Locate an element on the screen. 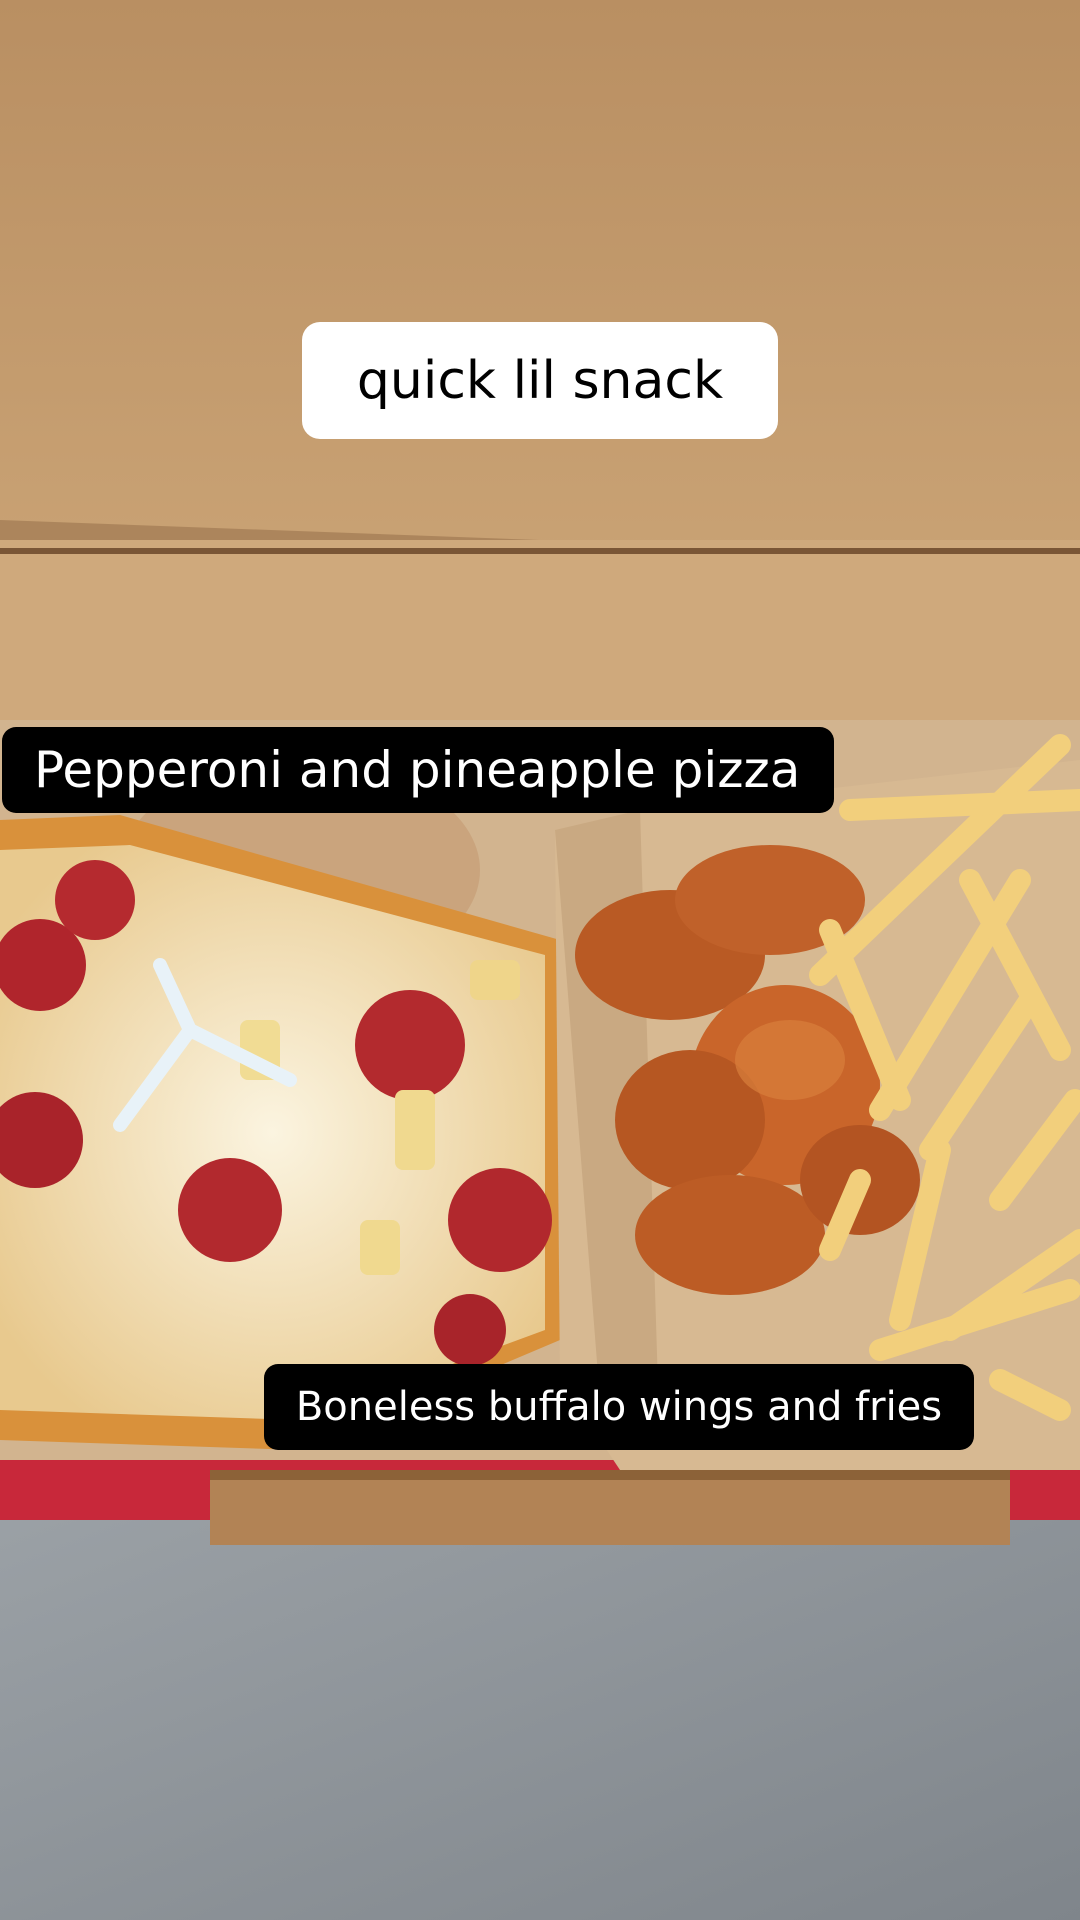 The image size is (1080, 1920). caption-wings: Boneless buffalo wings and fries is located at coordinates (619, 1407).